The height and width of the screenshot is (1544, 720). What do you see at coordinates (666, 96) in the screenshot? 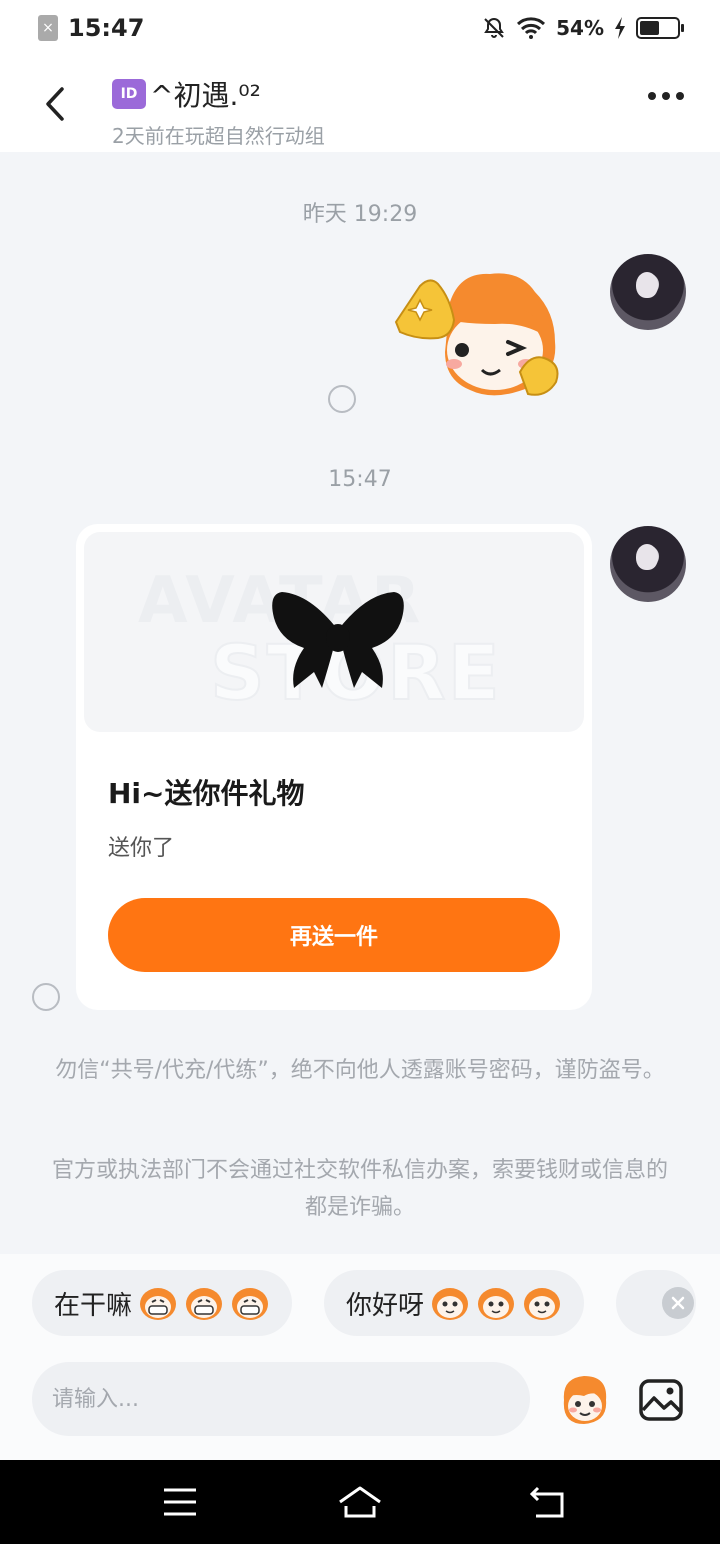
I see `more-icon` at bounding box center [666, 96].